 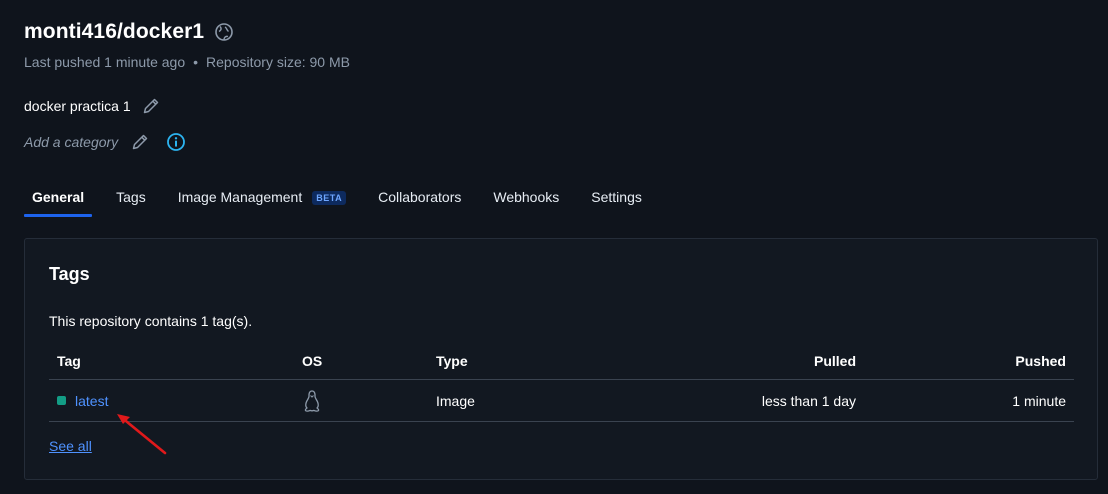 What do you see at coordinates (452, 360) in the screenshot?
I see `column-header-type: Type` at bounding box center [452, 360].